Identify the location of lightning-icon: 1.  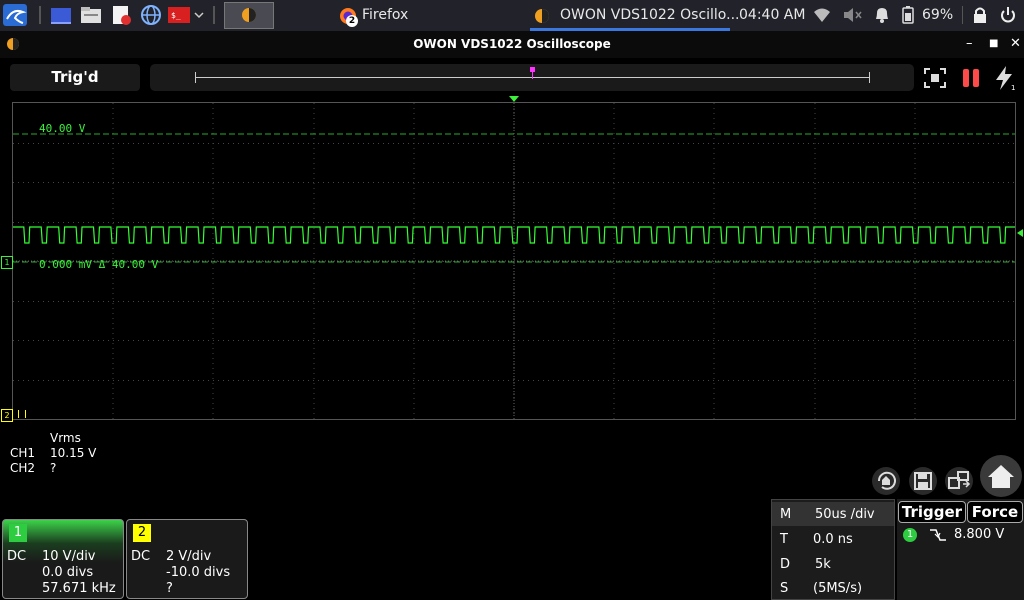
(1005, 79).